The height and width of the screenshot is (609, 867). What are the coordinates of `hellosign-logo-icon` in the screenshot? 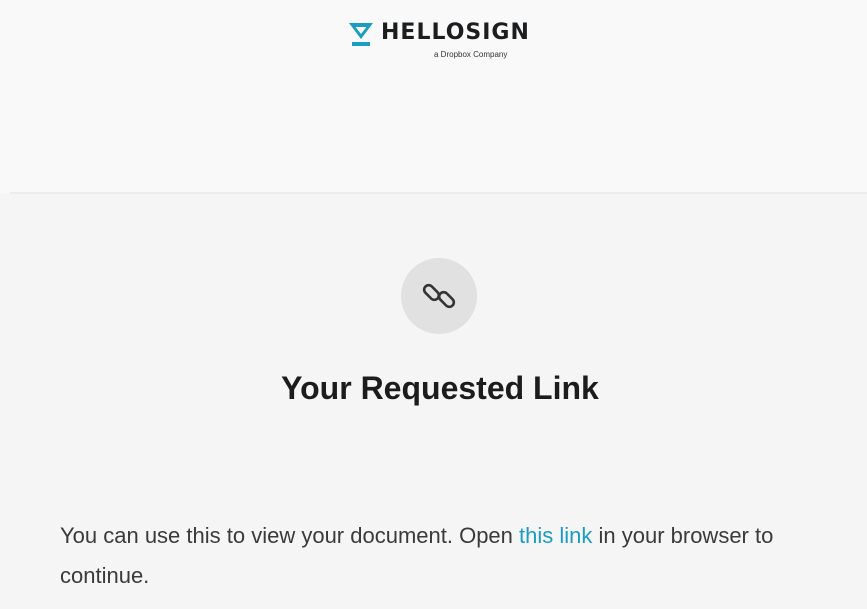 It's located at (361, 34).